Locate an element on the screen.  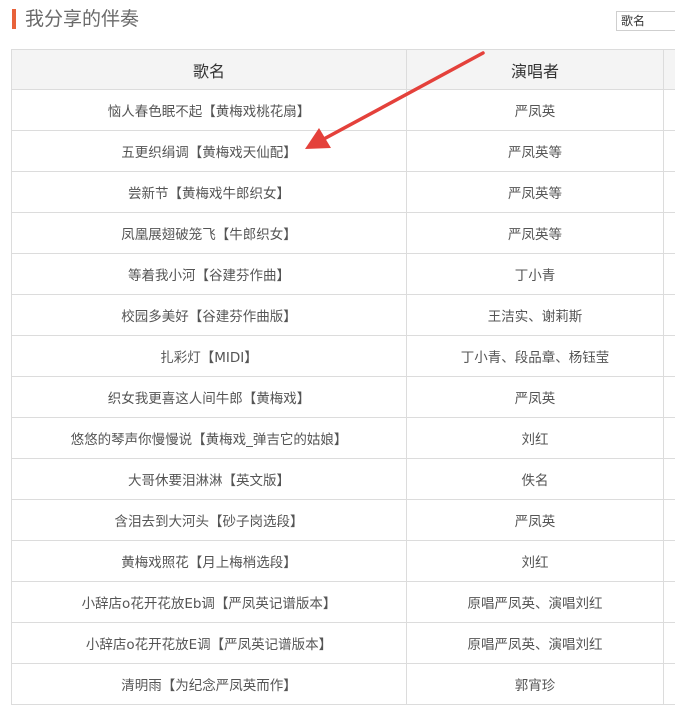
singer-cell: 佚名 is located at coordinates (535, 479).